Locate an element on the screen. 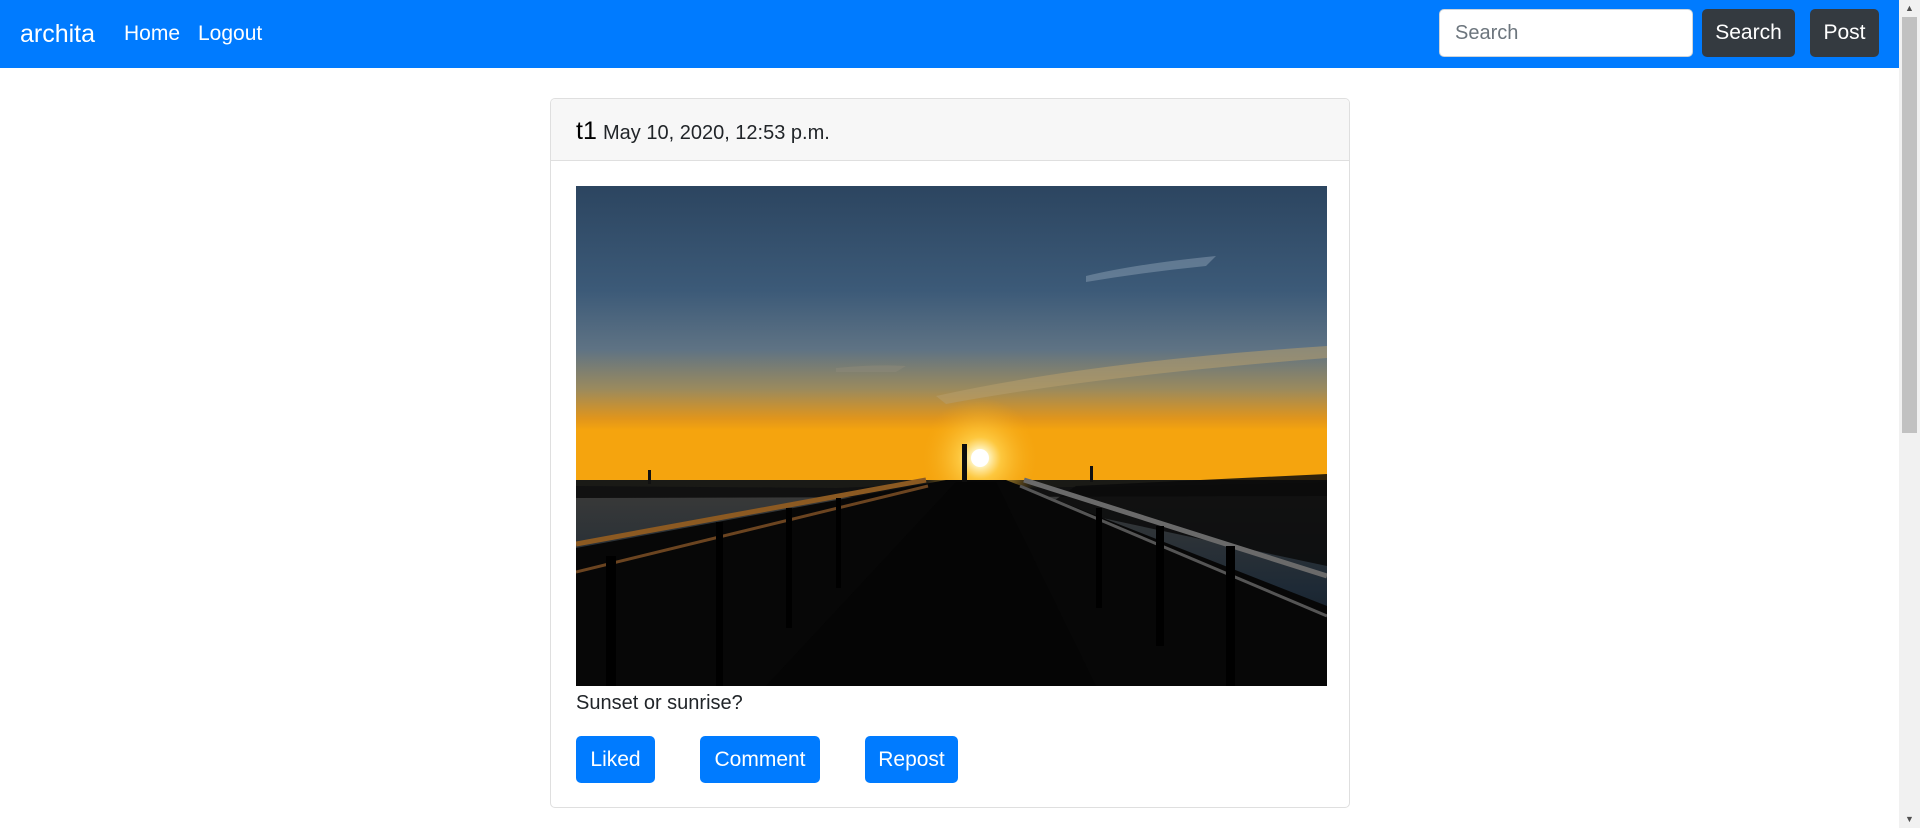 The height and width of the screenshot is (828, 1920). liked-button: Liked is located at coordinates (615, 759).